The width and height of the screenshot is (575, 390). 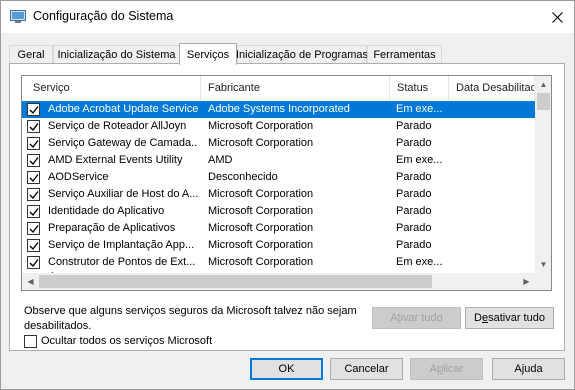 I want to click on scroll-left-arrow-icon: ◀, so click(x=30, y=281).